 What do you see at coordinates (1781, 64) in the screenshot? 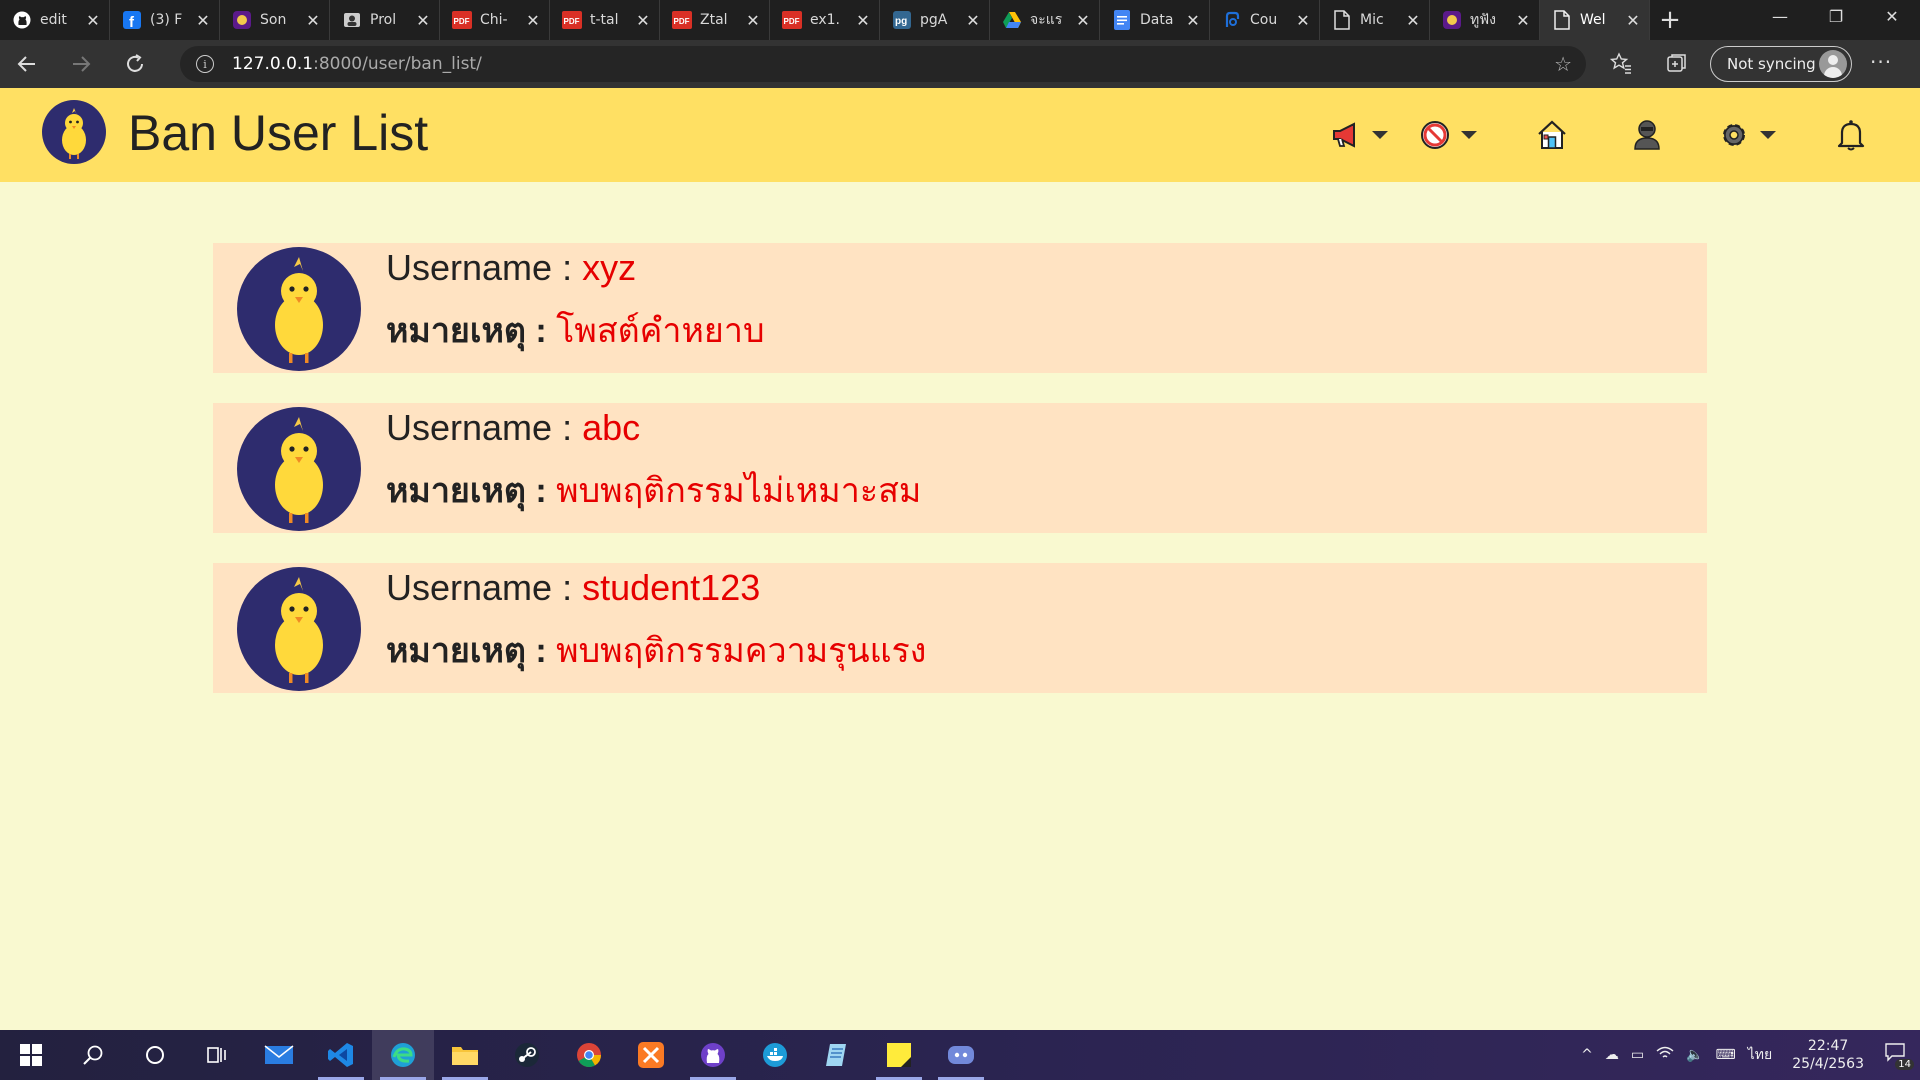
I see `sync-button: Not syncing` at bounding box center [1781, 64].